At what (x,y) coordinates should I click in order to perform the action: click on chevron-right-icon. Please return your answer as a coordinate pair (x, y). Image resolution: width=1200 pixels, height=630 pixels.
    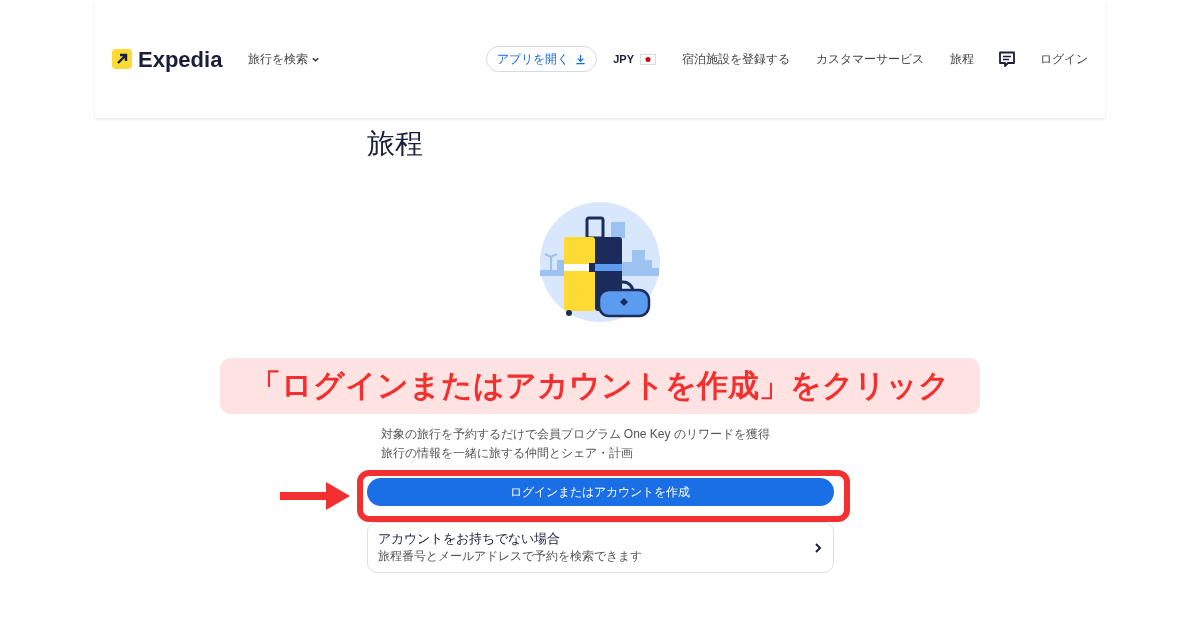
    Looking at the image, I should click on (817, 547).